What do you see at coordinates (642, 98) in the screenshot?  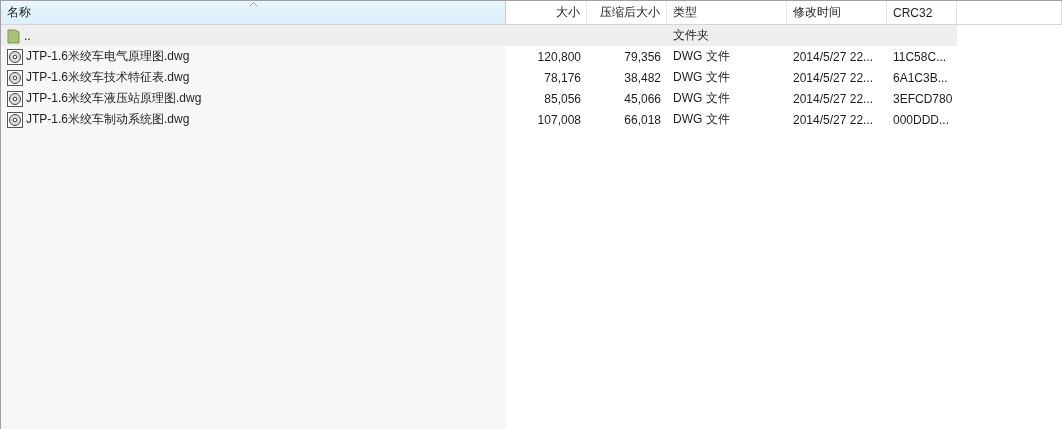 I see `table-cell: 45,066` at bounding box center [642, 98].